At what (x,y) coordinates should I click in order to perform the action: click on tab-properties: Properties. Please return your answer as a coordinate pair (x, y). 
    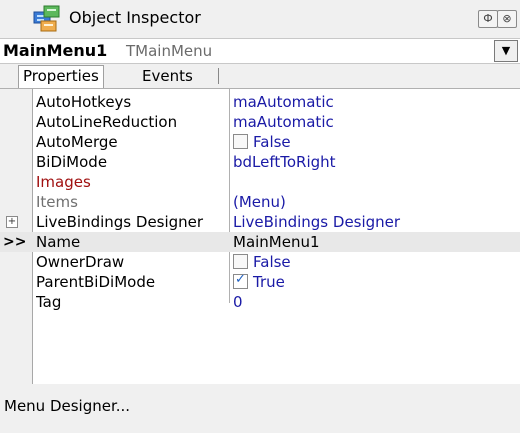
    Looking at the image, I should click on (61, 77).